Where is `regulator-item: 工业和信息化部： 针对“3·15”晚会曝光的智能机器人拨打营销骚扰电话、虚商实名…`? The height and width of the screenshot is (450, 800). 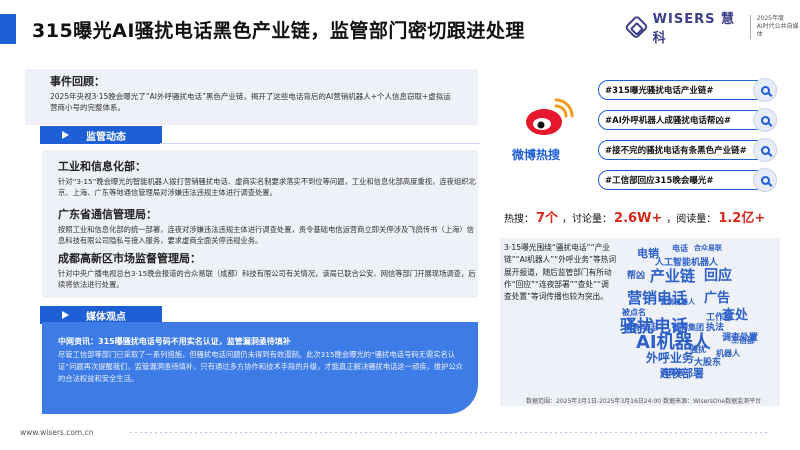
regulator-item: 工业和信息化部： 针对“3·15”晚会曝光的智能机器人拨打营销骚扰电话、虚商实名… is located at coordinates (268, 178).